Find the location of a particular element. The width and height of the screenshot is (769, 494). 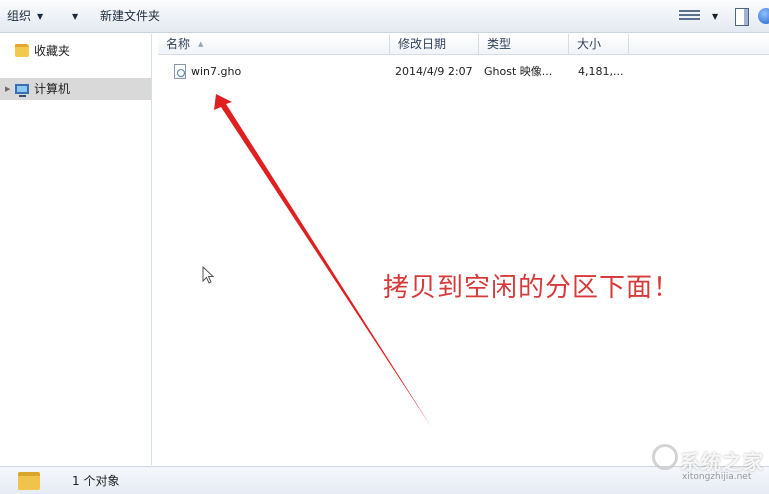

watermark-logo-icon is located at coordinates (665, 457).